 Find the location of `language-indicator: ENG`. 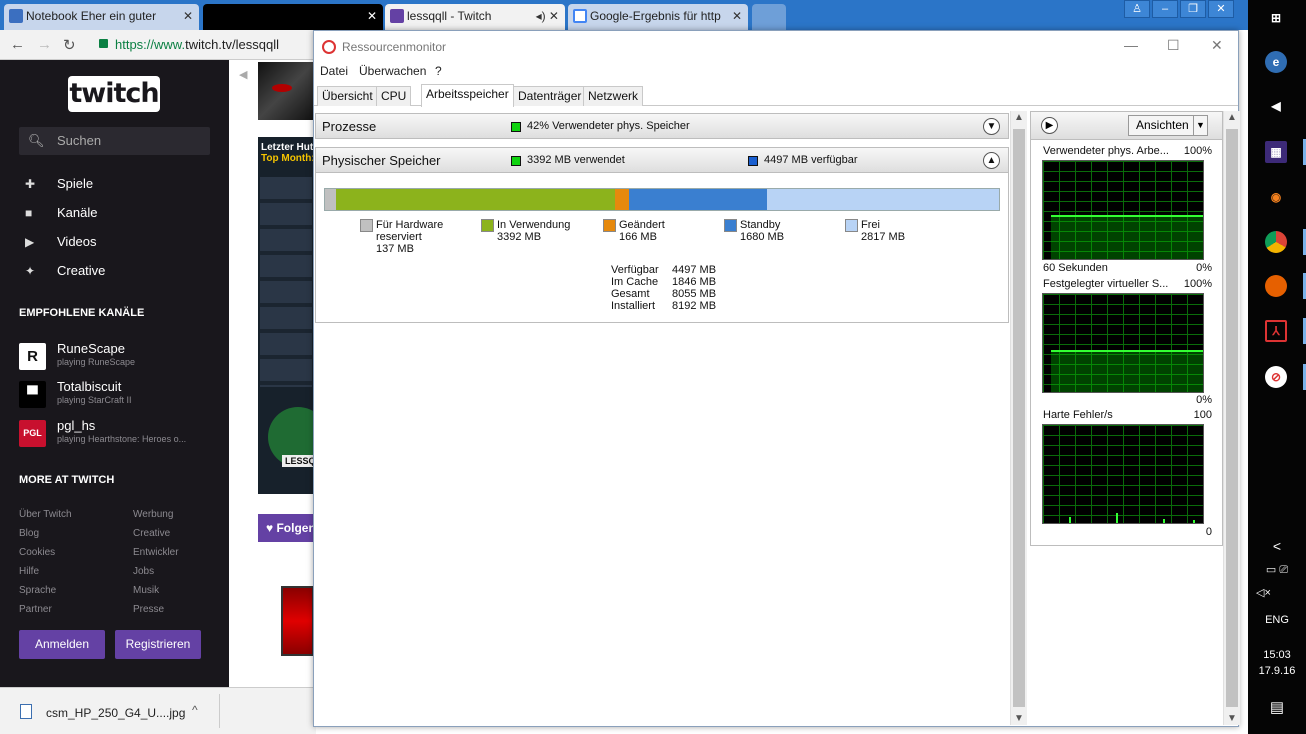

language-indicator: ENG is located at coordinates (1277, 620).